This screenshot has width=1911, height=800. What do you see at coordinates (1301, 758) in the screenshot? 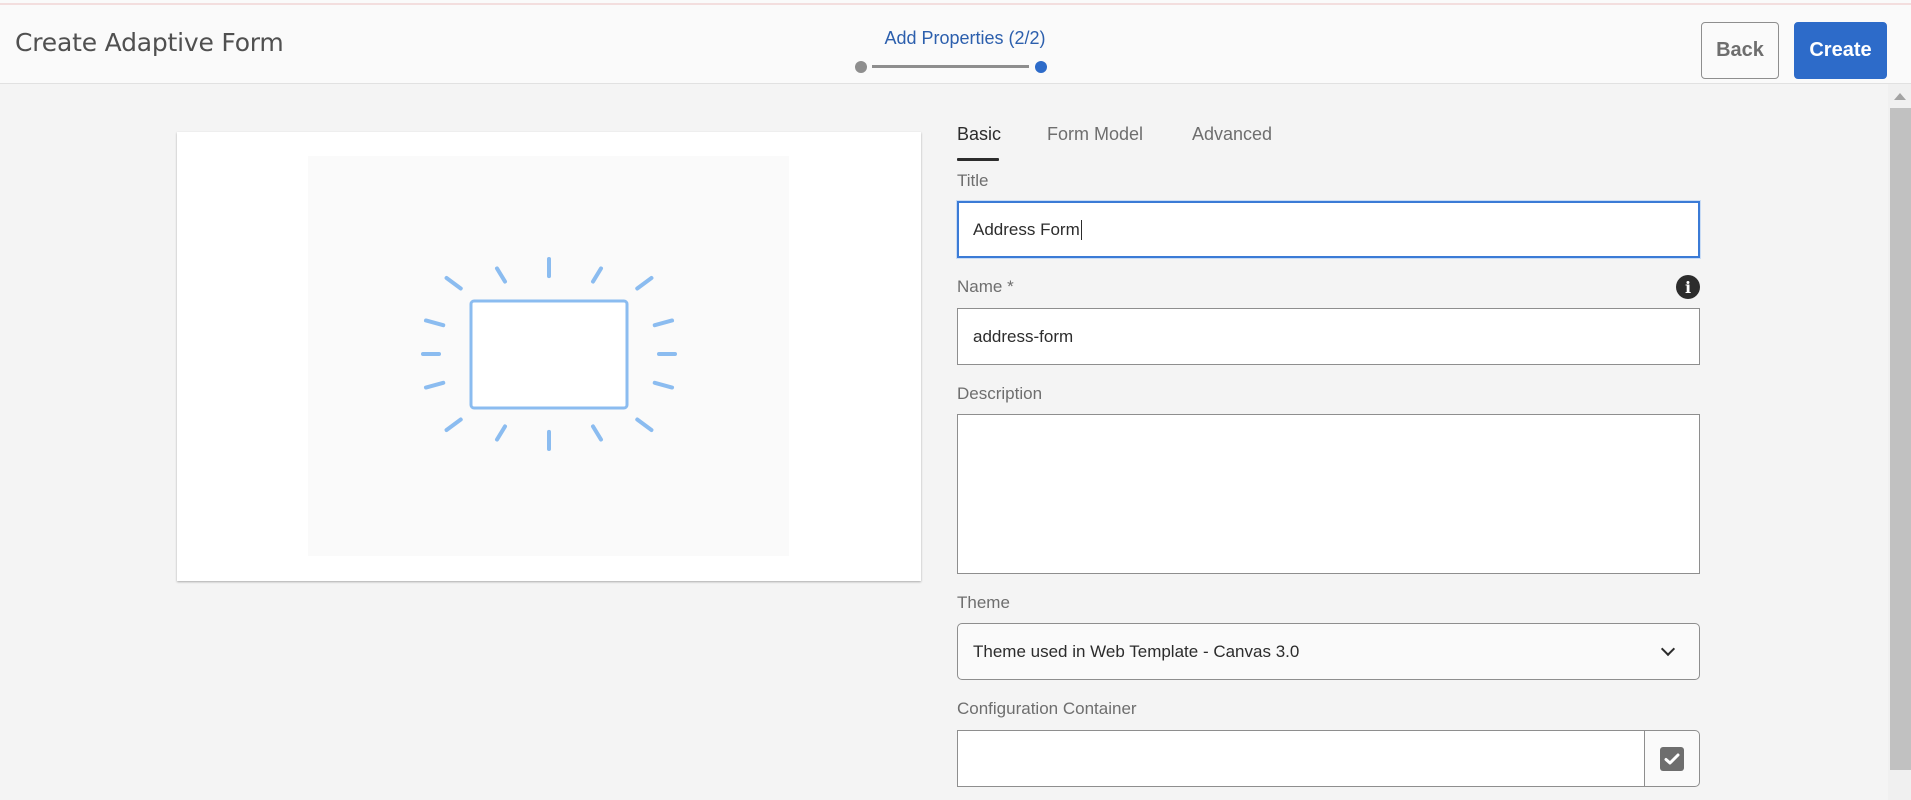
I see `configuration-container-input` at bounding box center [1301, 758].